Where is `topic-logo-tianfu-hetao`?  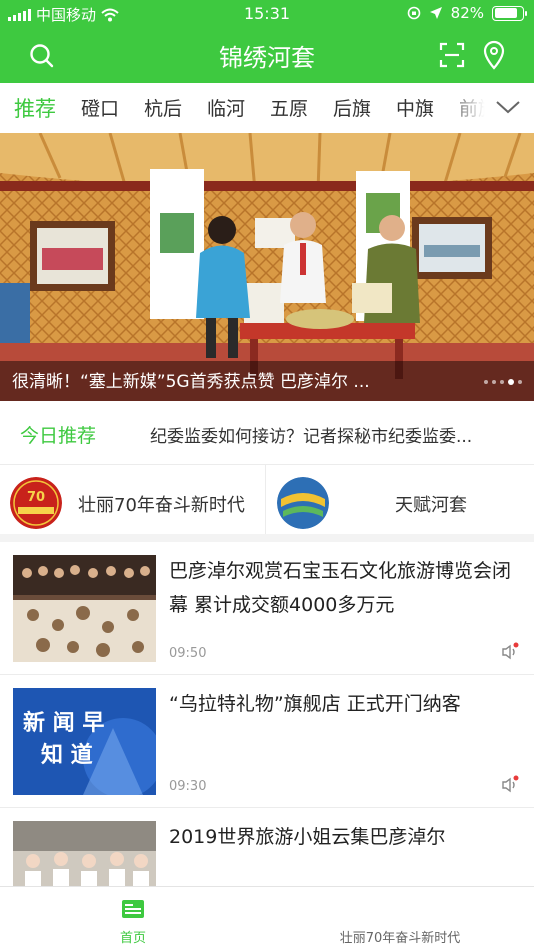
topic-logo-tianfu-hetao is located at coordinates (303, 503).